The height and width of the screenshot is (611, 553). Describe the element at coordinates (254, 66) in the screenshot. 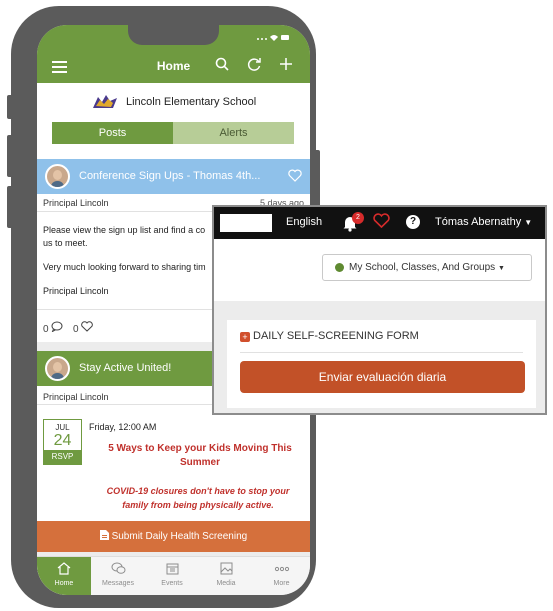

I see `refresh-icon` at that location.